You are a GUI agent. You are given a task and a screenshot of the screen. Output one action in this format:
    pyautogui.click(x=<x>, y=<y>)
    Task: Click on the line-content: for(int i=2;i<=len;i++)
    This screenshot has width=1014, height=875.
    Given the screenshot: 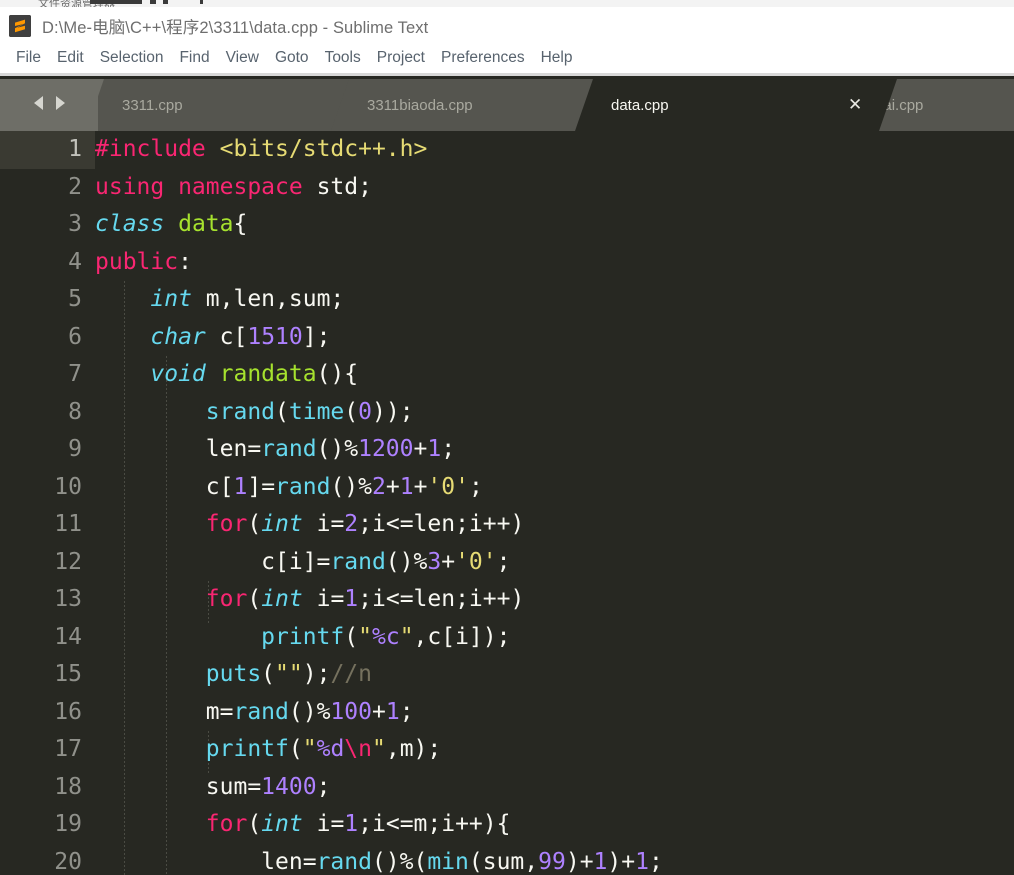 What is the action you would take?
    pyautogui.click(x=365, y=524)
    